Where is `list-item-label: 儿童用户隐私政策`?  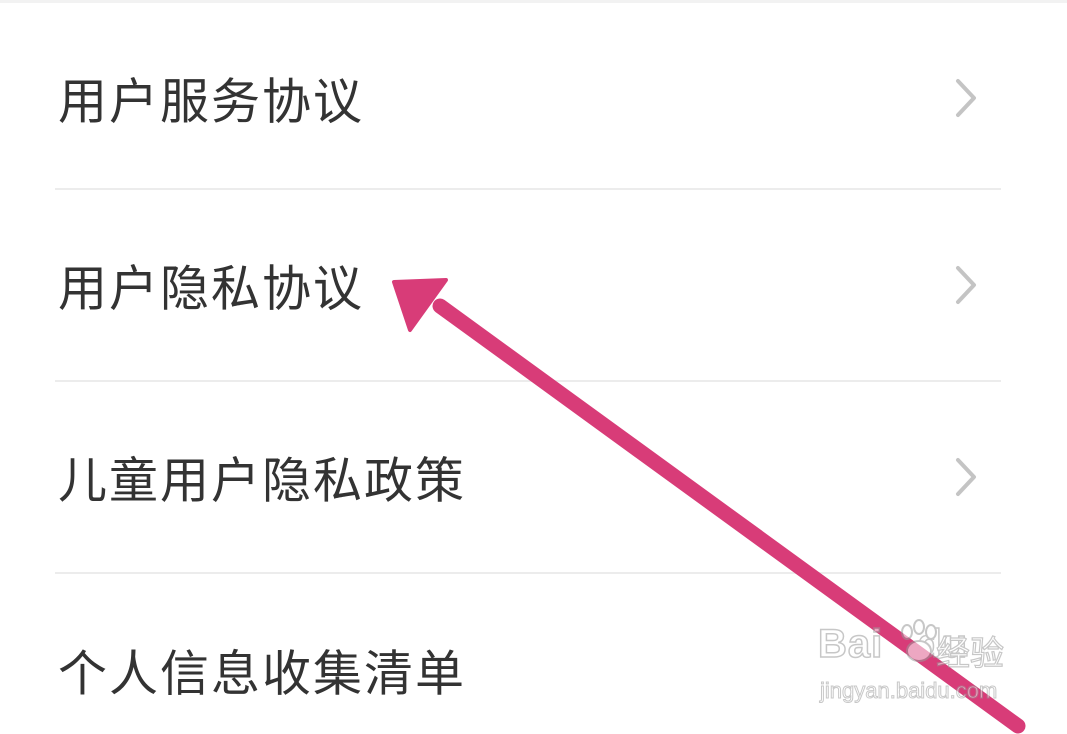
list-item-label: 儿童用户隐私政策 is located at coordinates (262, 481).